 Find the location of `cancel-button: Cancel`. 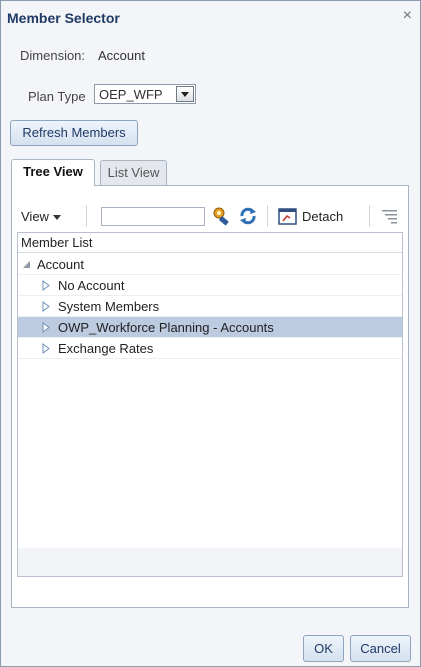

cancel-button: Cancel is located at coordinates (380, 648).